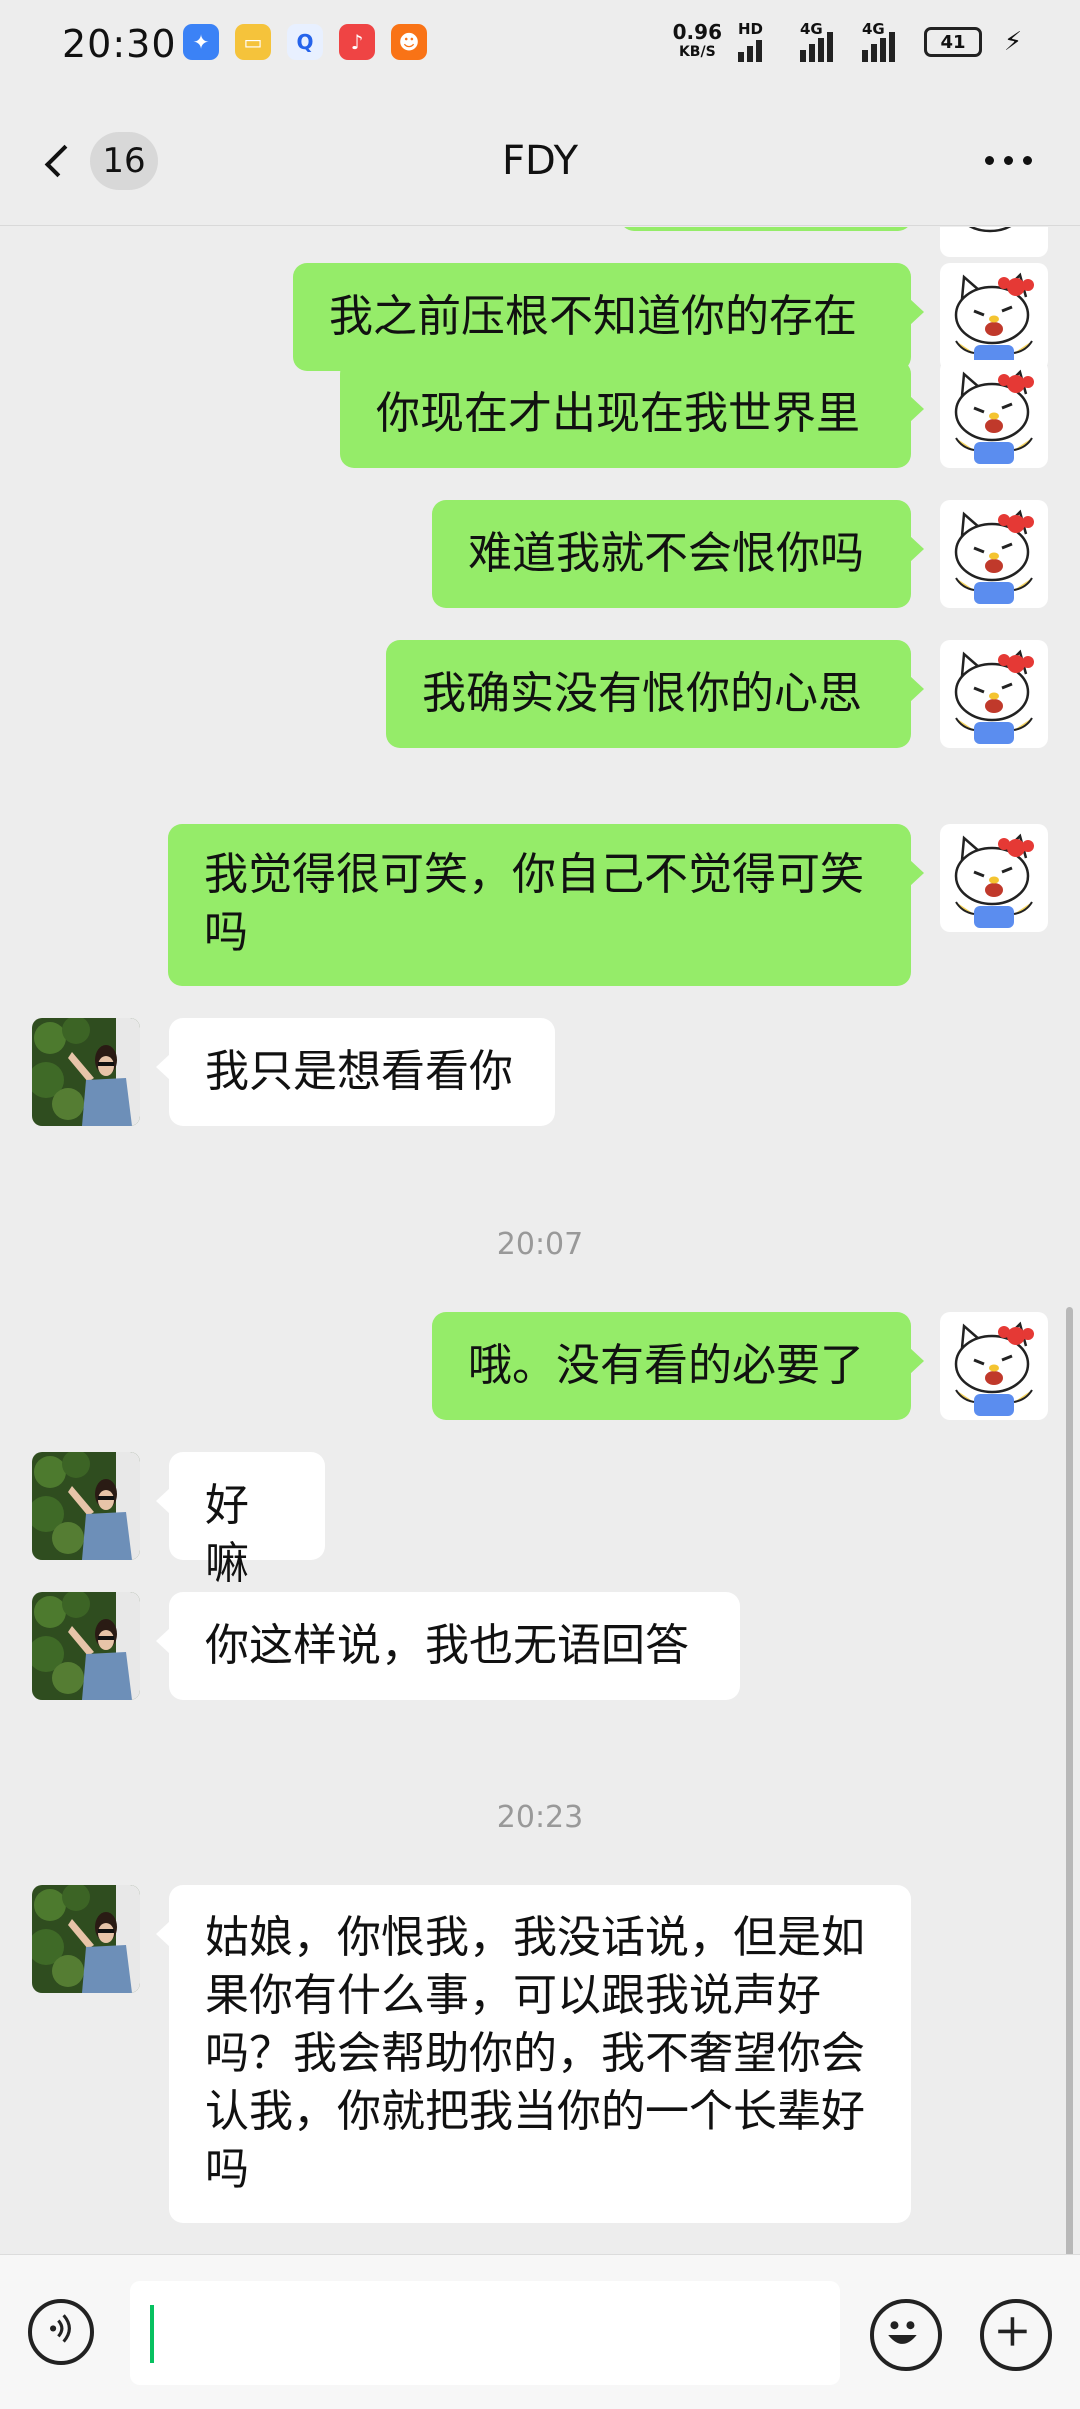 The image size is (1080, 2409). Describe the element at coordinates (240, 1520) in the screenshot. I see `message-bubble: 好嘛` at that location.